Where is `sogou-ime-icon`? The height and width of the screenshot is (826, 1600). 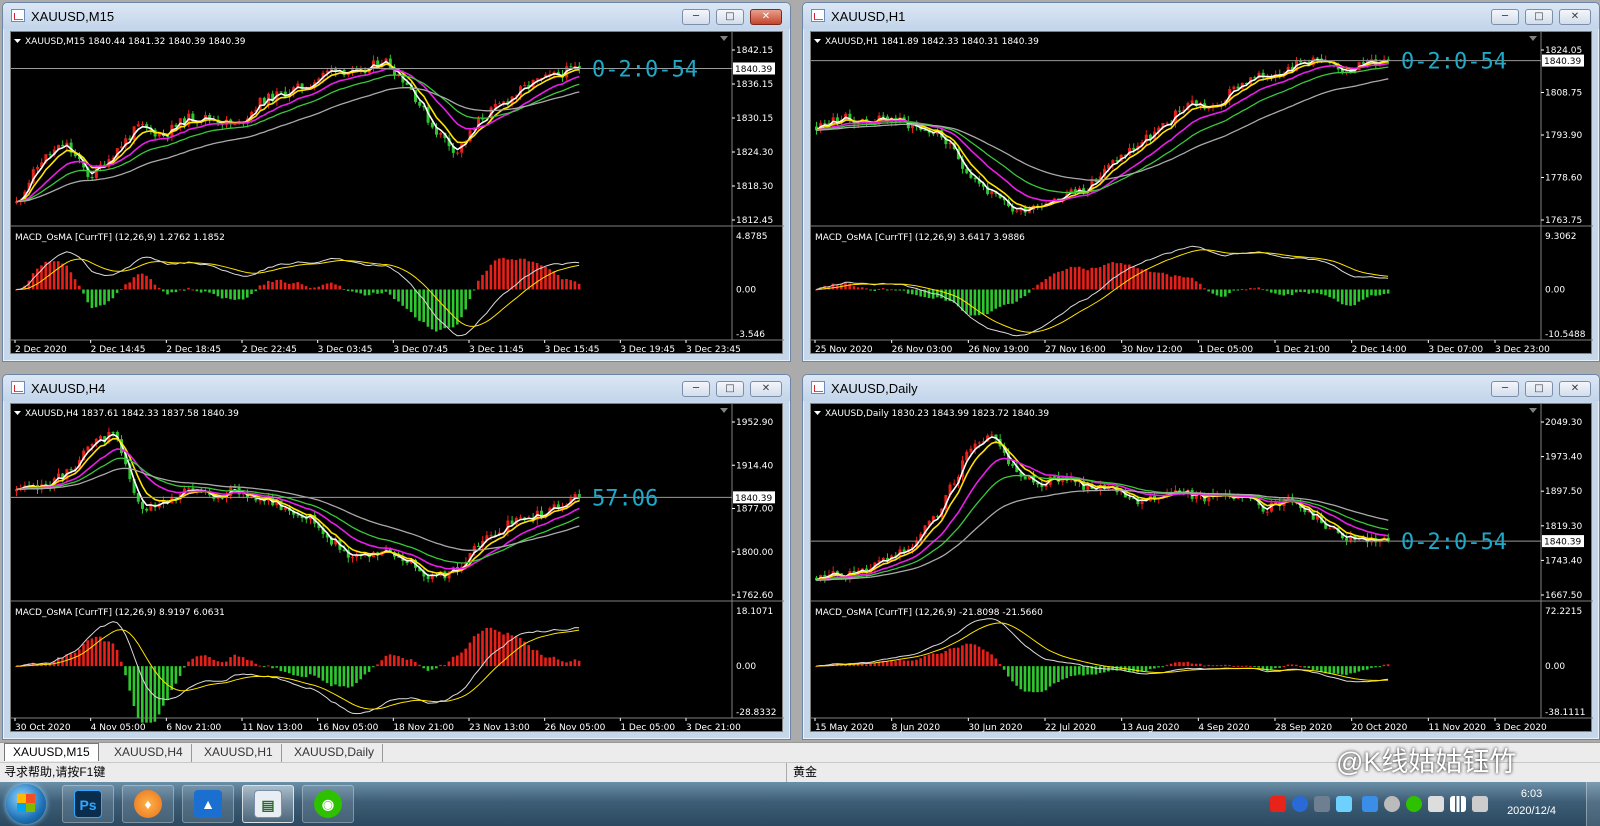 sogou-ime-icon is located at coordinates (1278, 804).